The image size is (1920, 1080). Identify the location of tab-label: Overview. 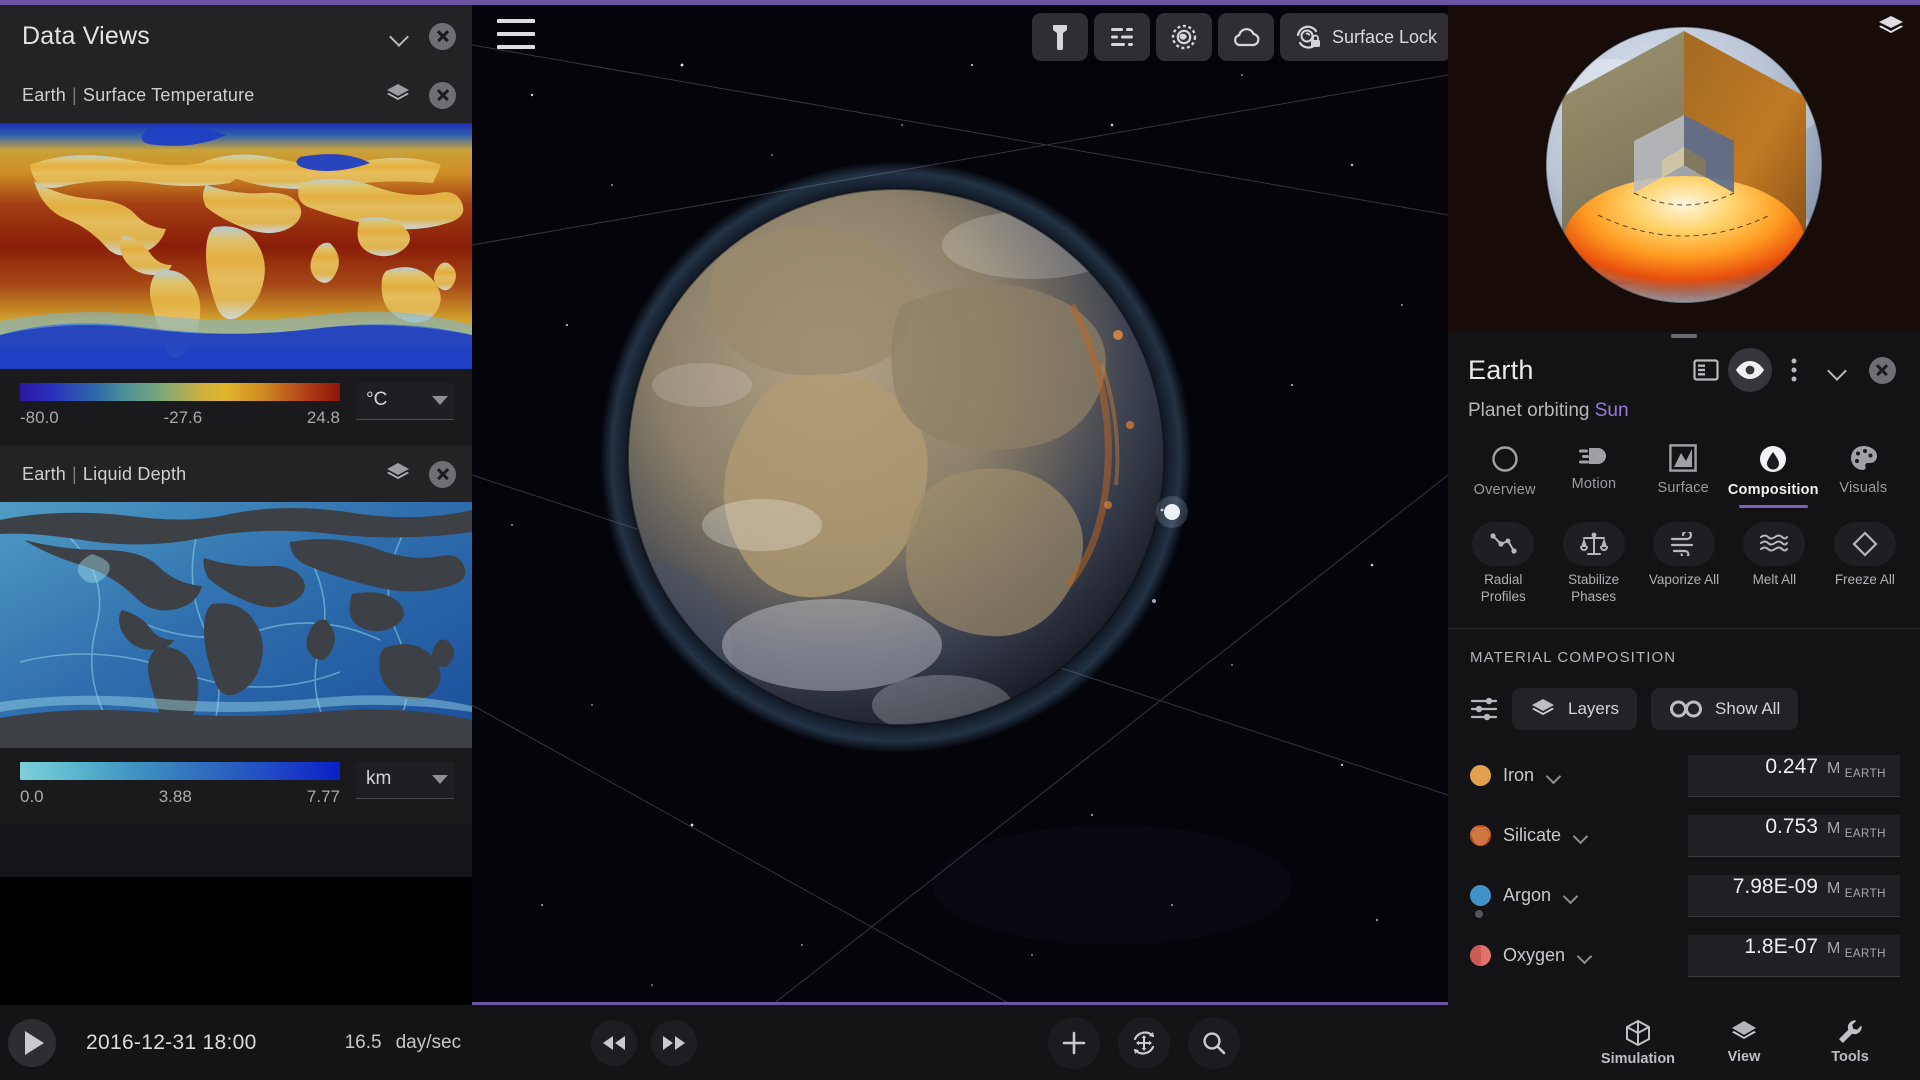
(1504, 490).